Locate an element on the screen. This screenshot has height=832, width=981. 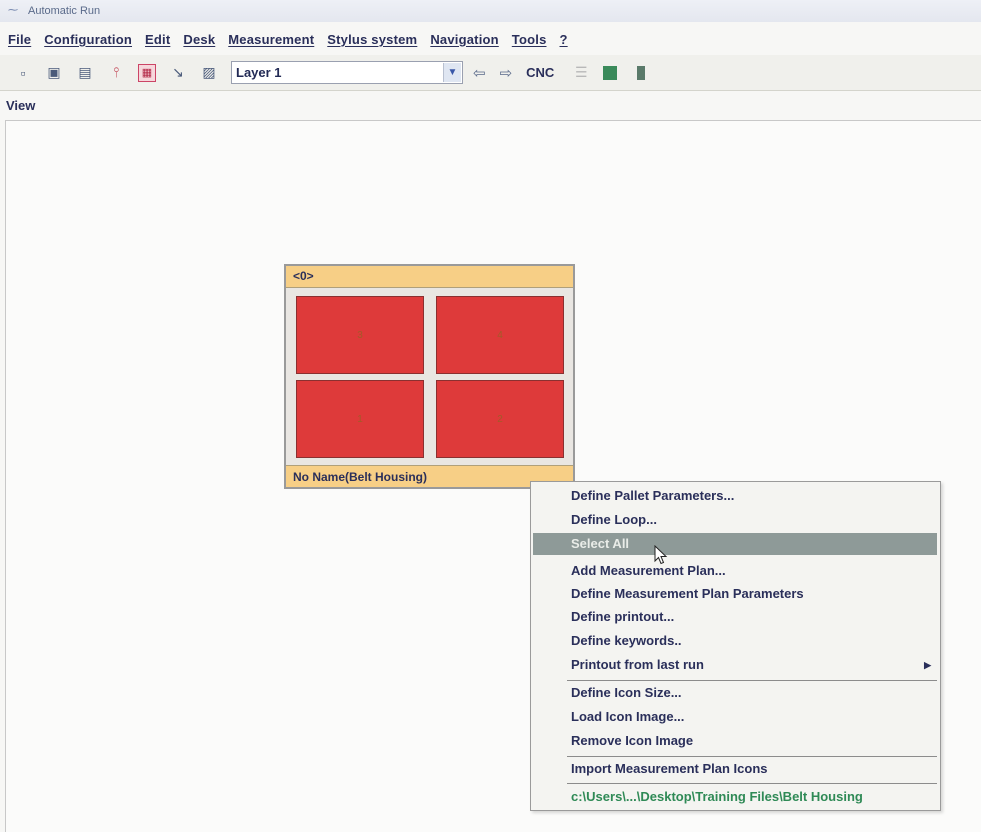
title-bar: ⁓ Automatic Run is located at coordinates (490, 11).